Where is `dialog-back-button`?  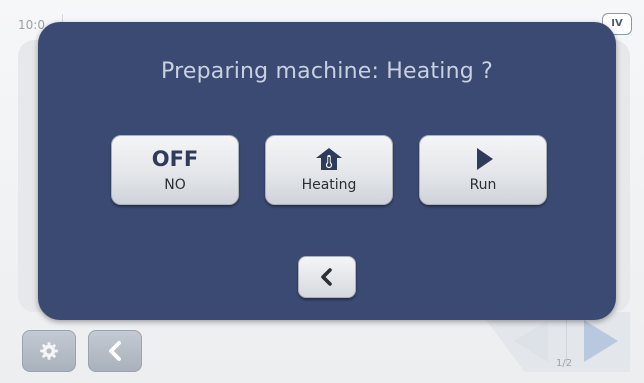 dialog-back-button is located at coordinates (327, 277).